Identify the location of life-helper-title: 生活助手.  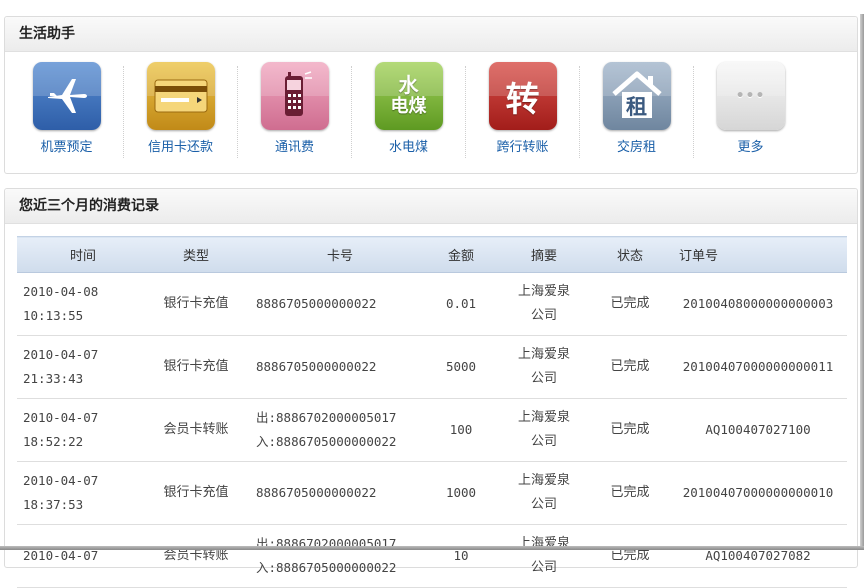
(431, 34).